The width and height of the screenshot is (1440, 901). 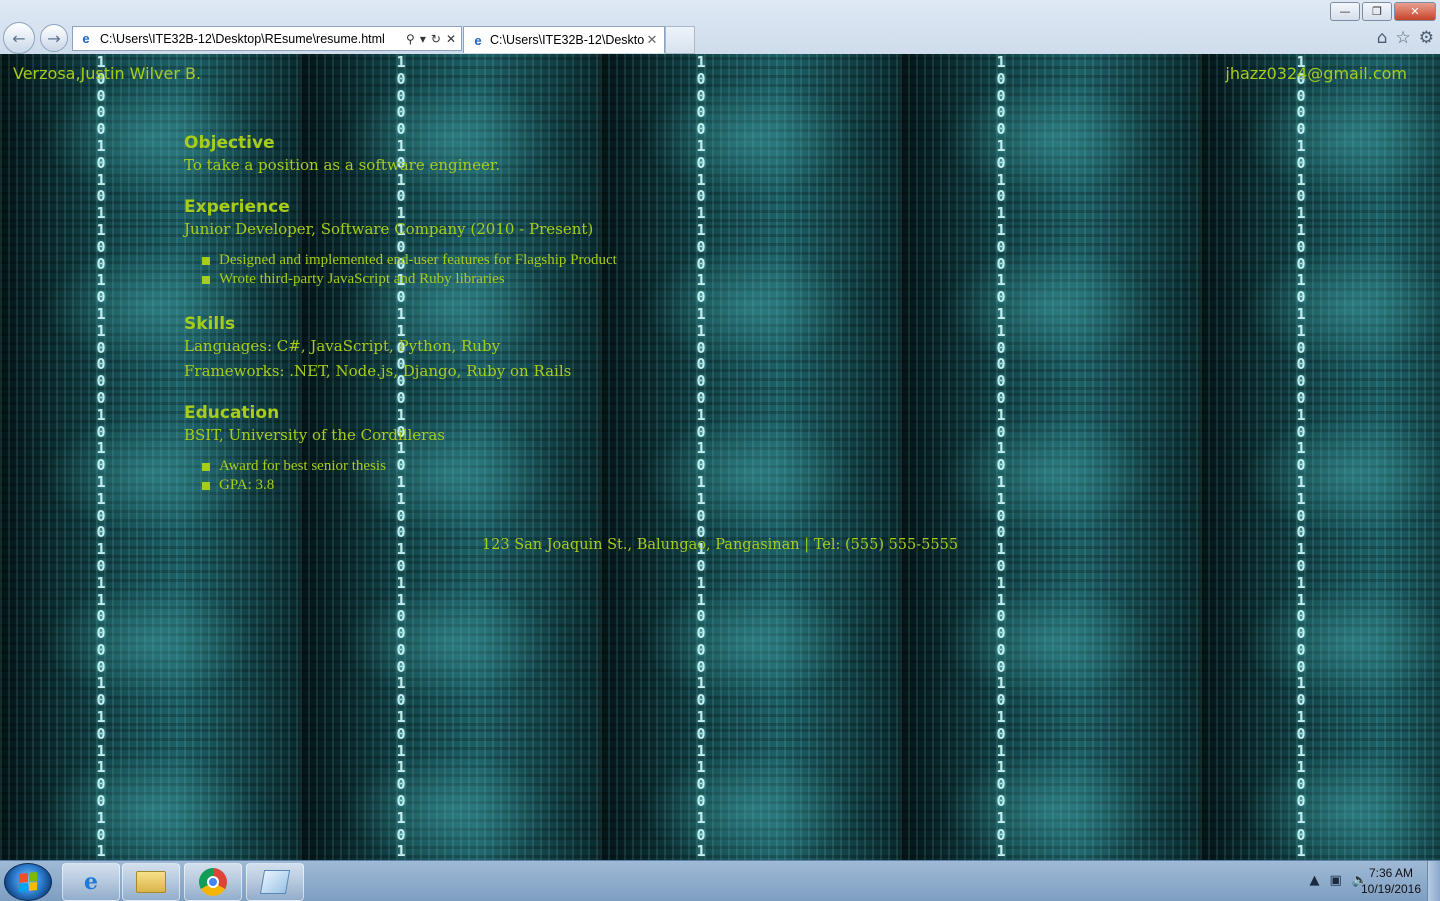 I want to click on minimize-button: —, so click(x=1345, y=11).